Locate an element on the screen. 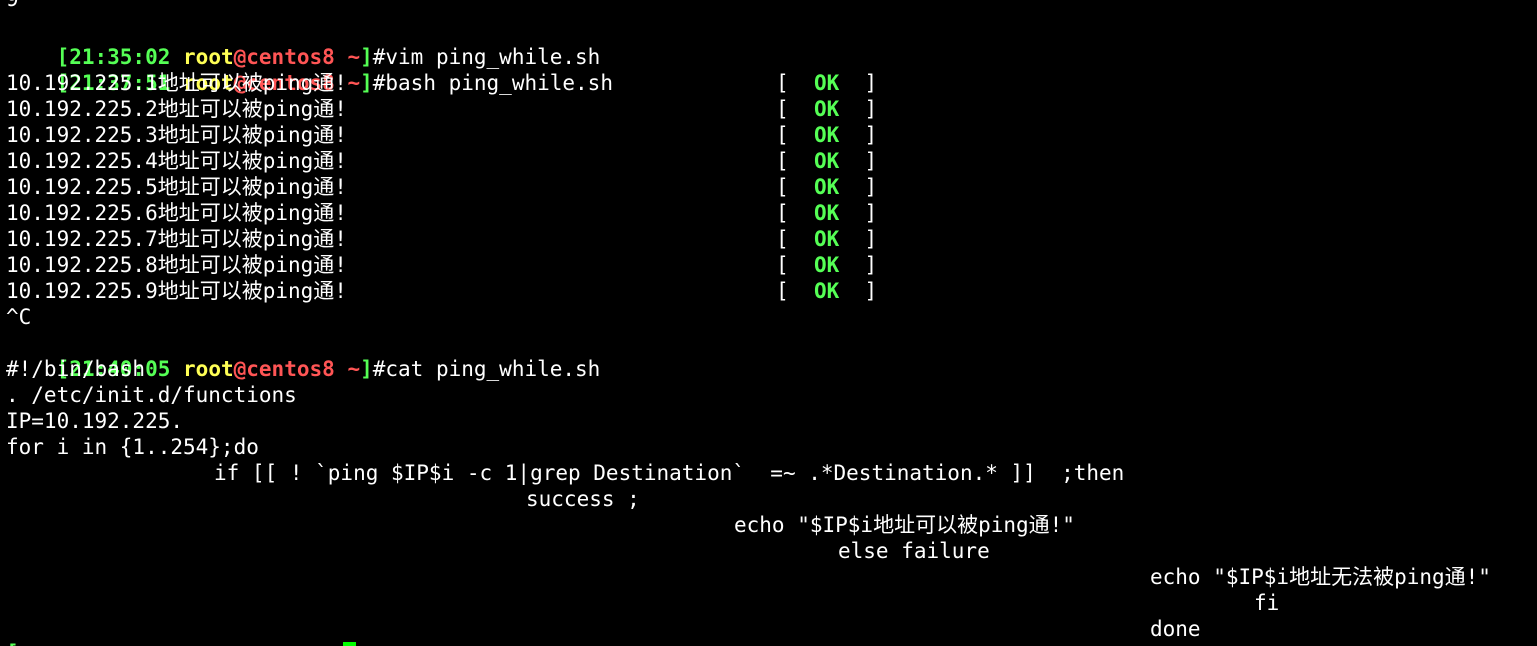  result-text: 10.192.225.3地址可以被ping通! is located at coordinates (176, 135).